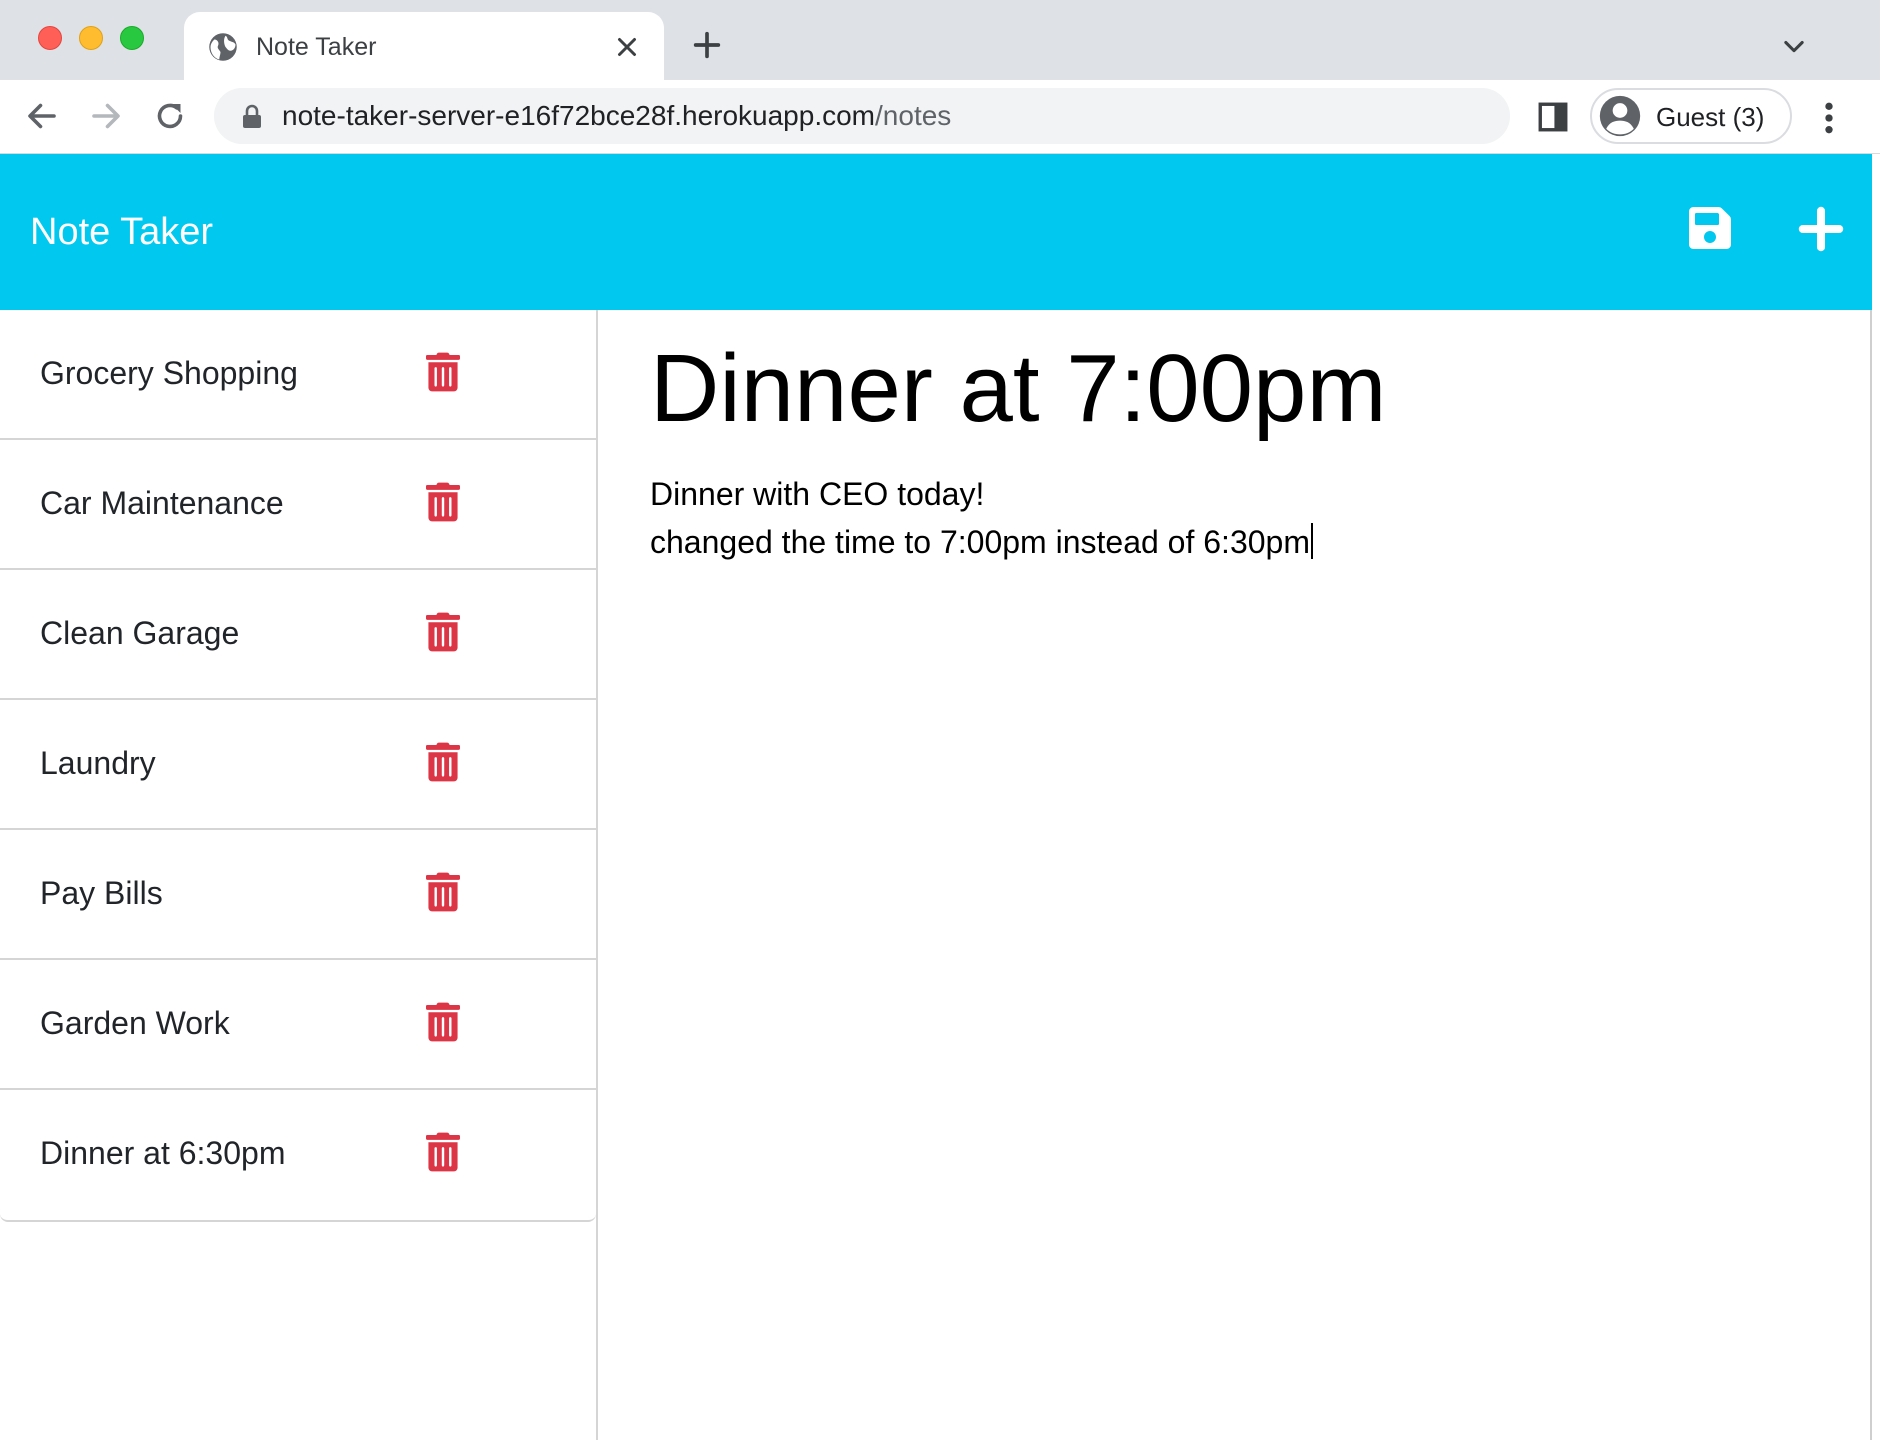 Image resolution: width=1880 pixels, height=1440 pixels. Describe the element at coordinates (98, 763) in the screenshot. I see `note-title: Laundry` at that location.